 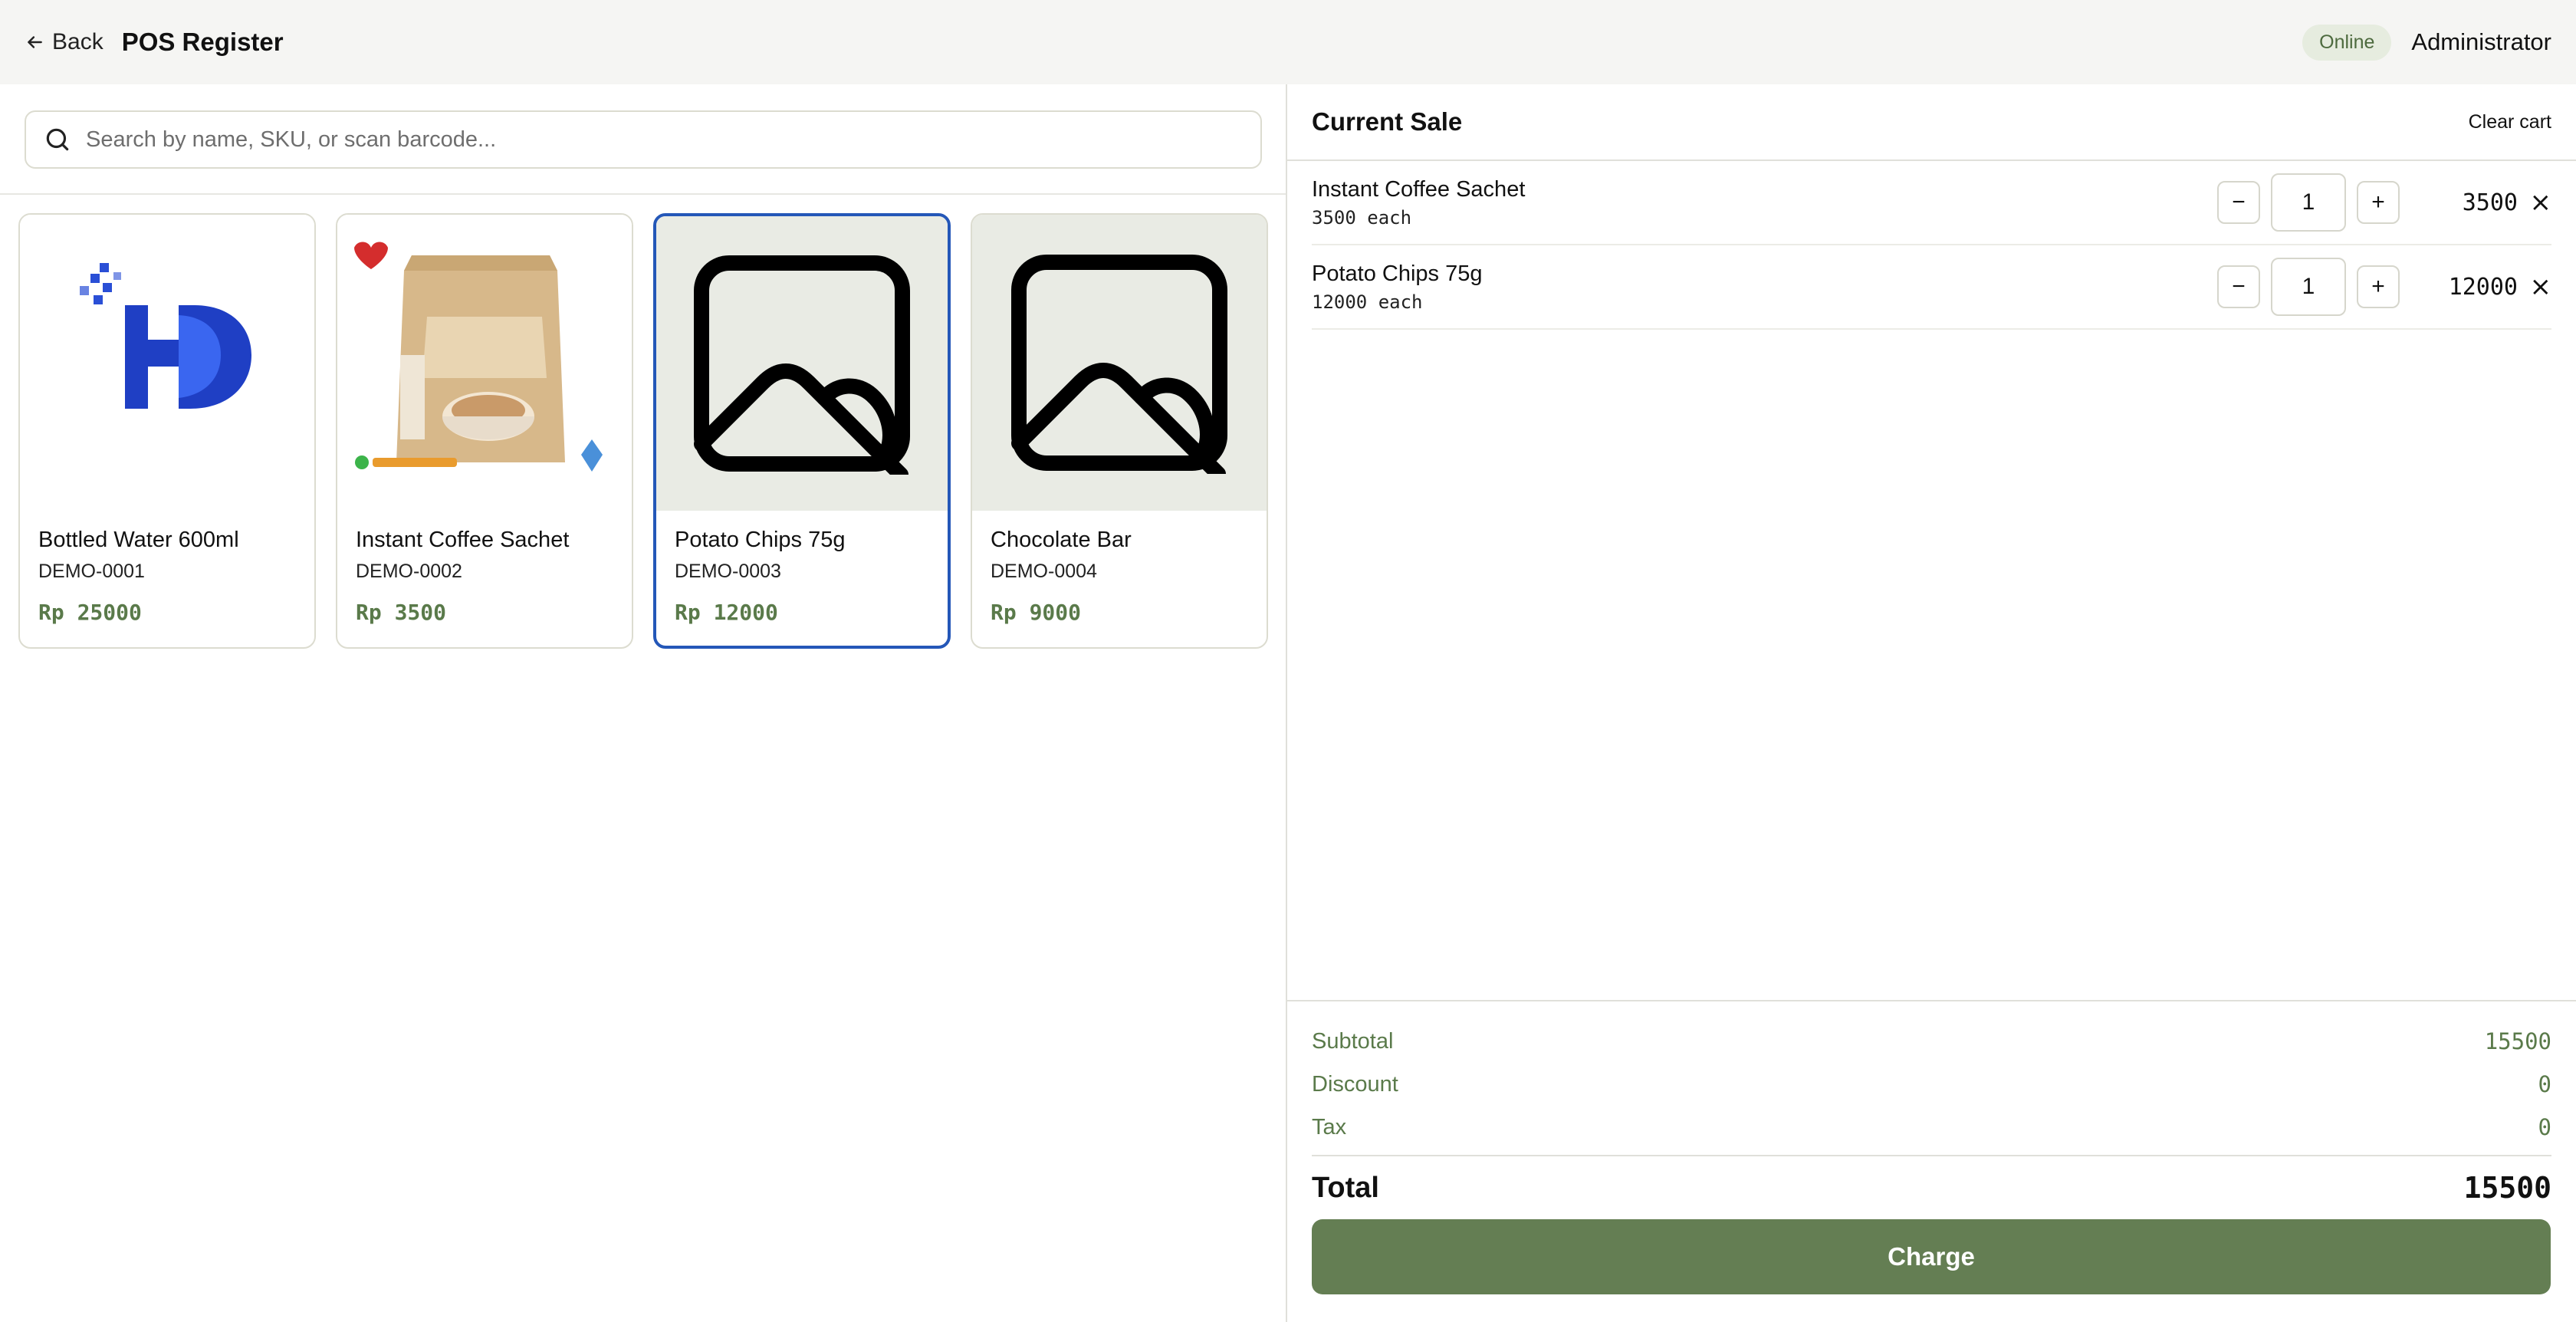 I want to click on cart-item-controls: − + 3500 ×, so click(x=2384, y=202).